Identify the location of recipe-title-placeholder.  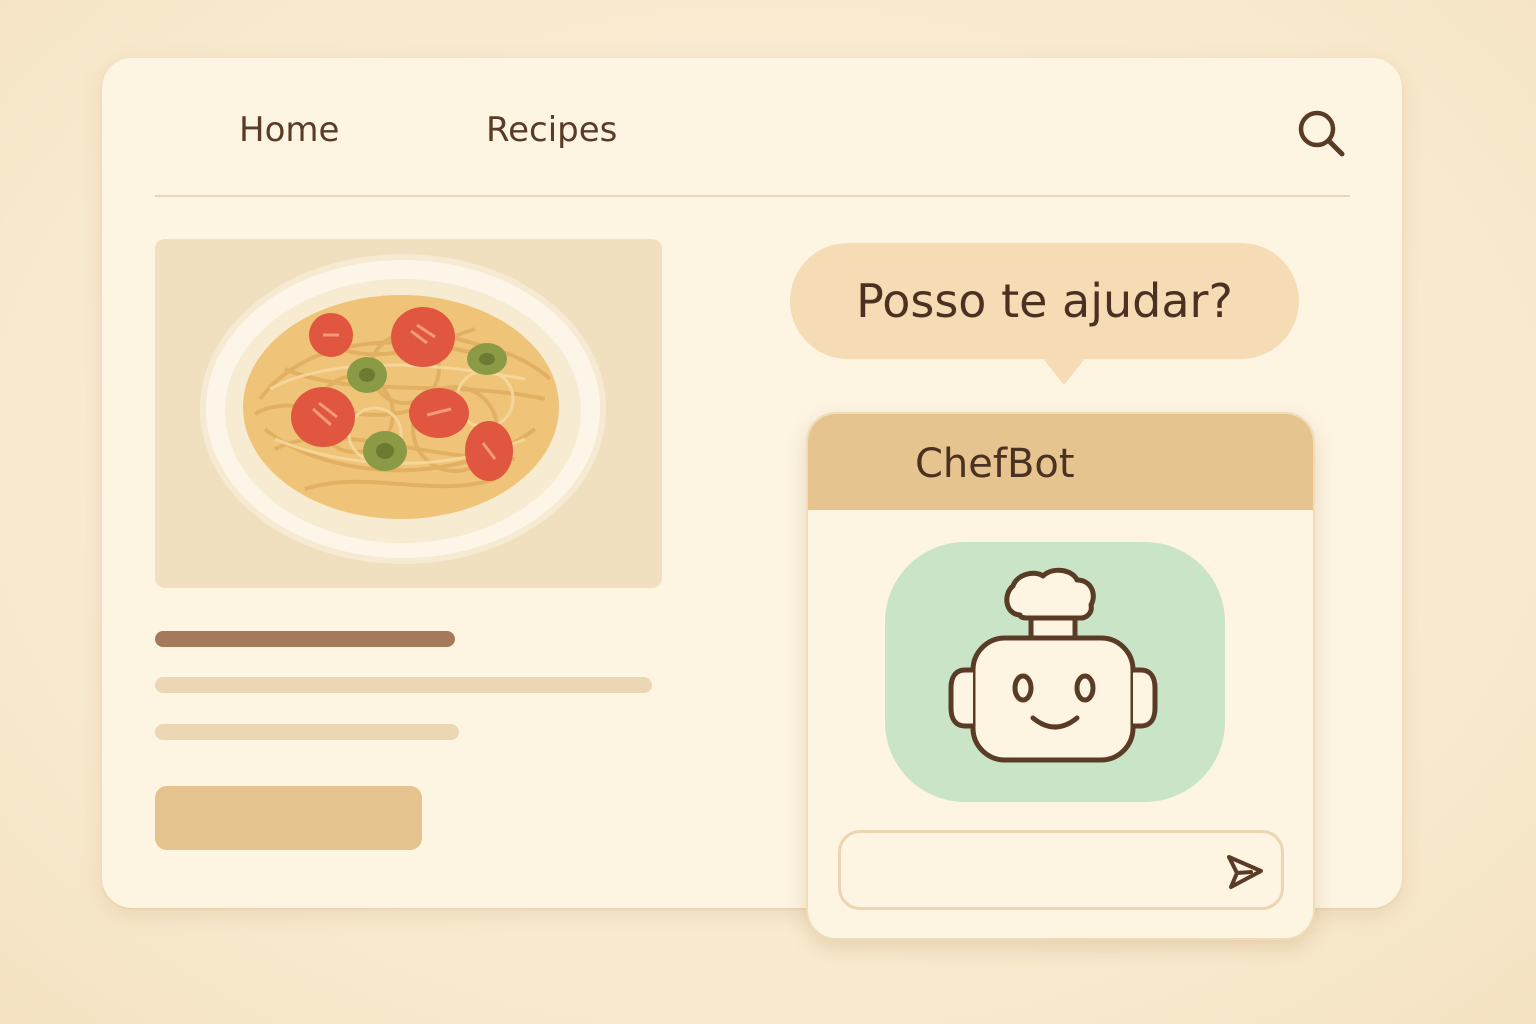
(305, 639).